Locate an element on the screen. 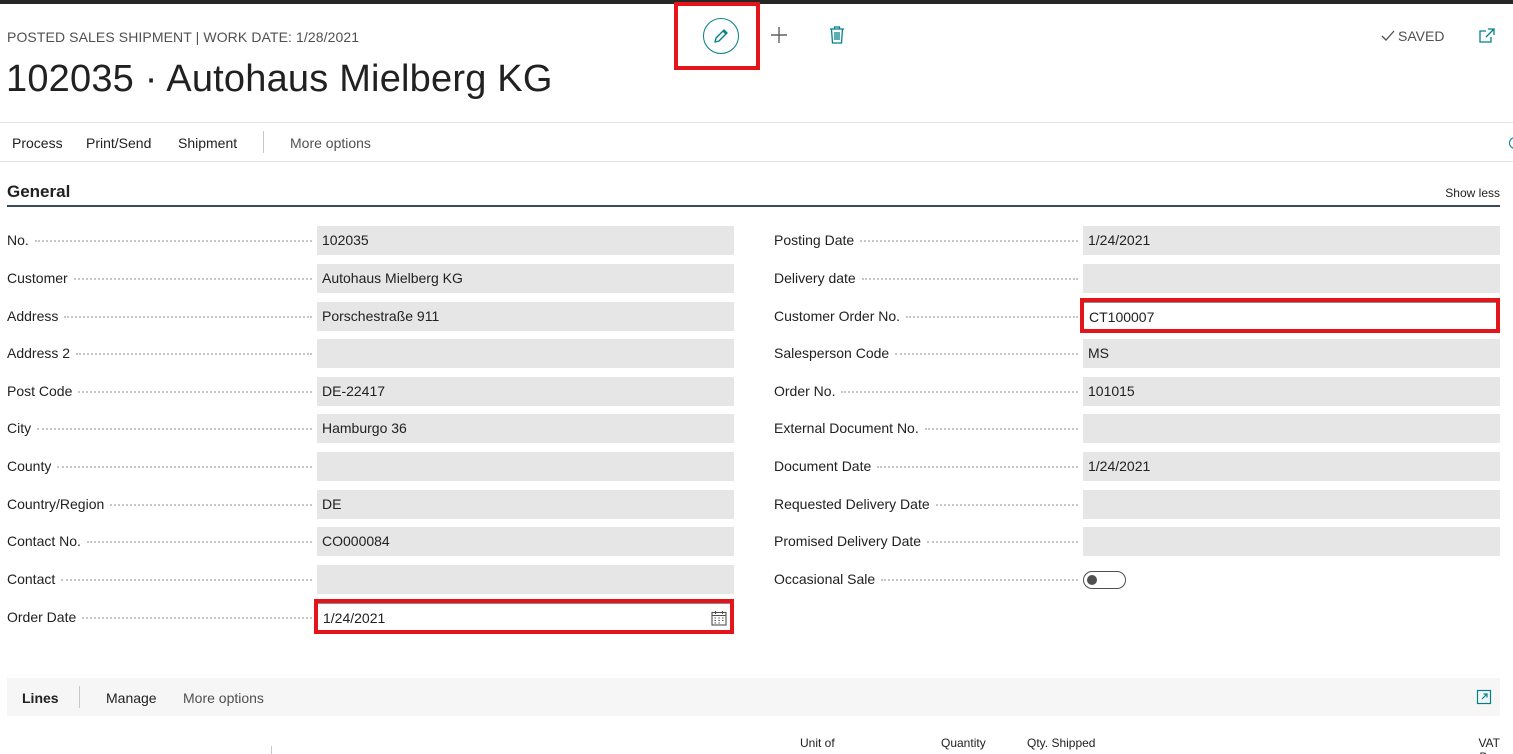  salesperson-code-field: MS is located at coordinates (1291, 353).